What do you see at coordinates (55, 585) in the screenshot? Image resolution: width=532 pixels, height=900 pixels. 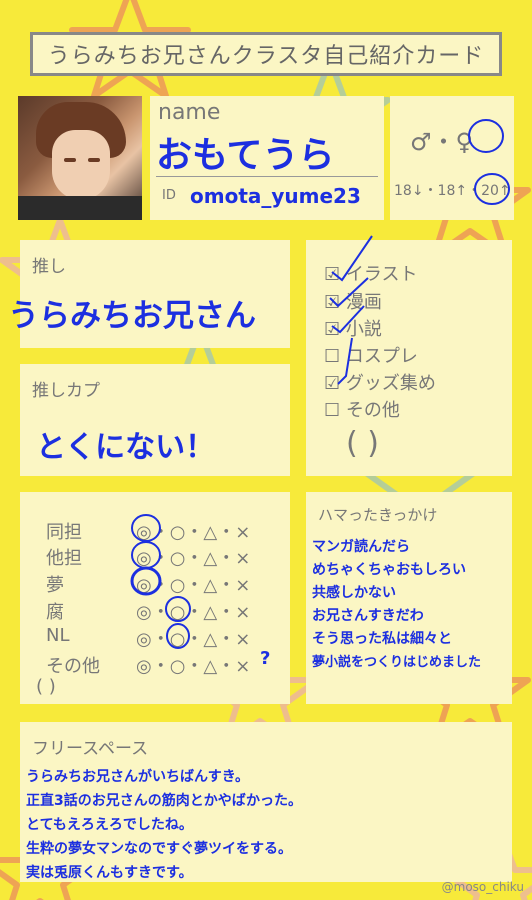 I see `stance-row: 夢` at bounding box center [55, 585].